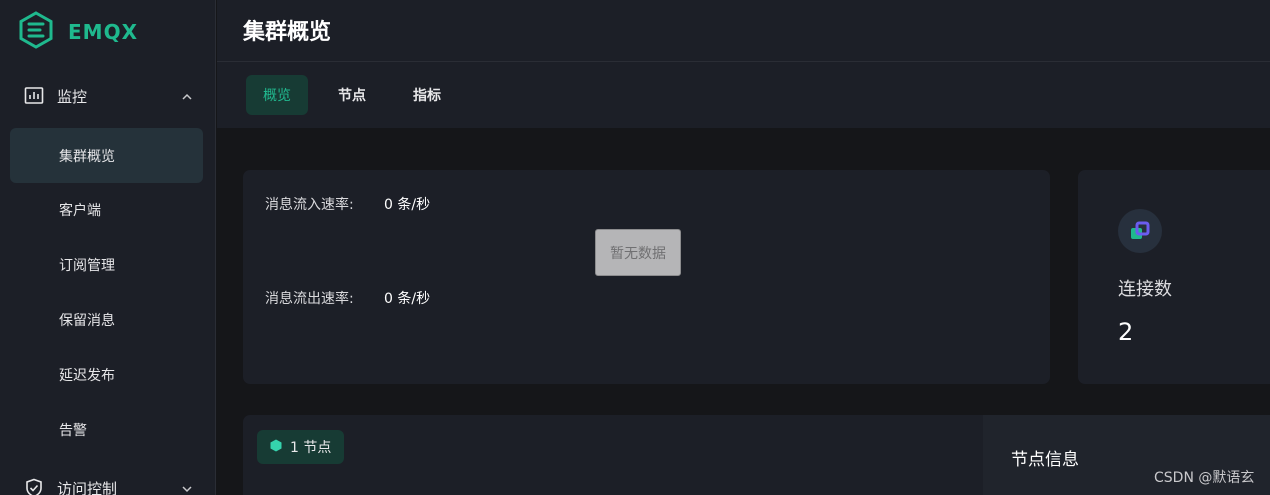  What do you see at coordinates (1204, 478) in the screenshot?
I see `watermark: CSDN @默语玄` at bounding box center [1204, 478].